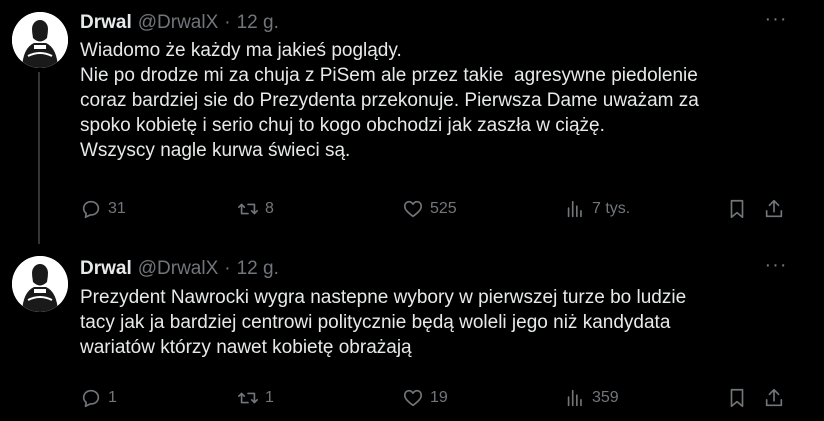  Describe the element at coordinates (39, 158) in the screenshot. I see `thread-line` at that location.